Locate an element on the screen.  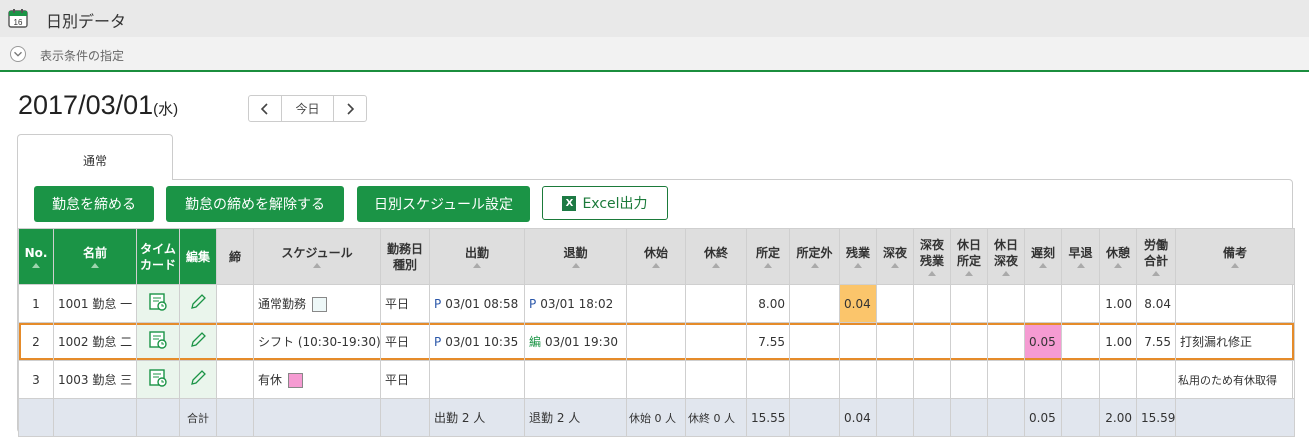
row-schedule: シフト (10:30-19:30) is located at coordinates (317, 341).